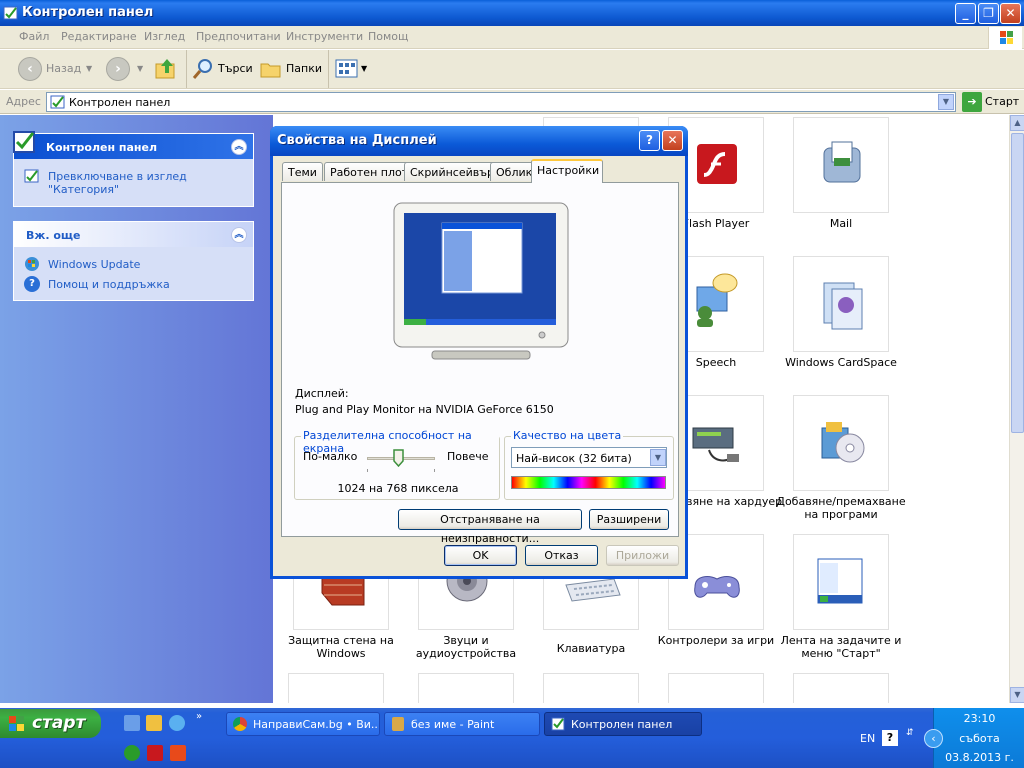 This screenshot has width=1024, height=768. I want to click on language-options-icon: ⇵, so click(910, 733).